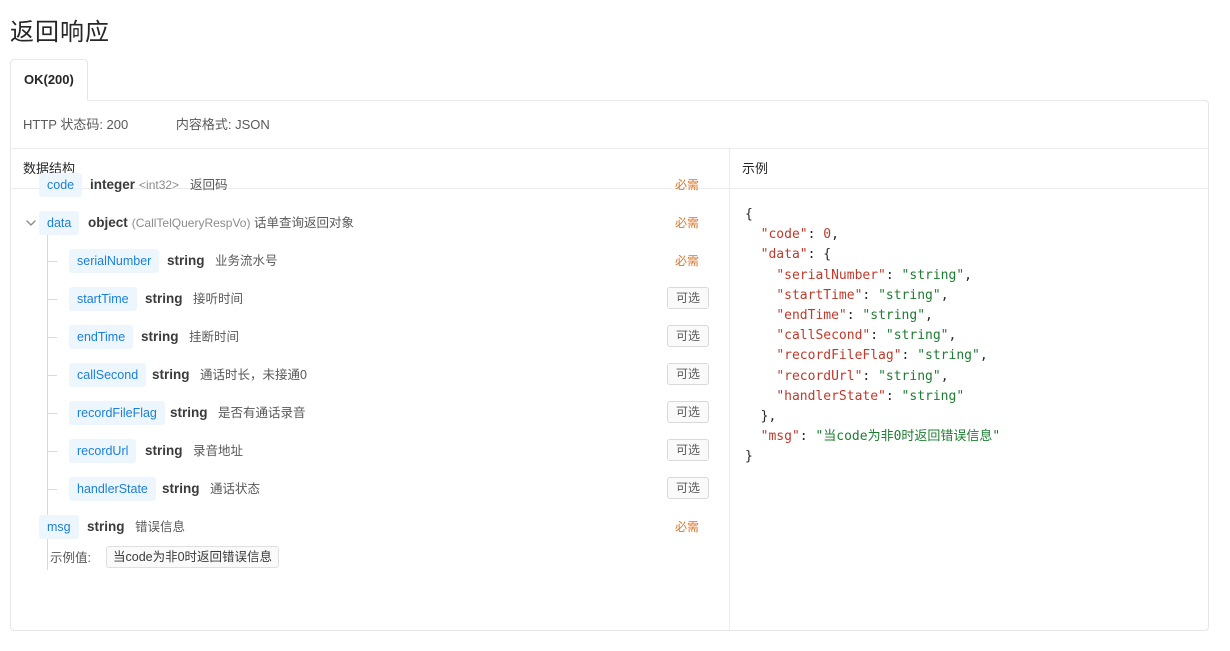 The image size is (1230, 651). Describe the element at coordinates (370, 262) in the screenshot. I see `field-row-serialNumber: serialNumber string 业务流水号 必需` at that location.